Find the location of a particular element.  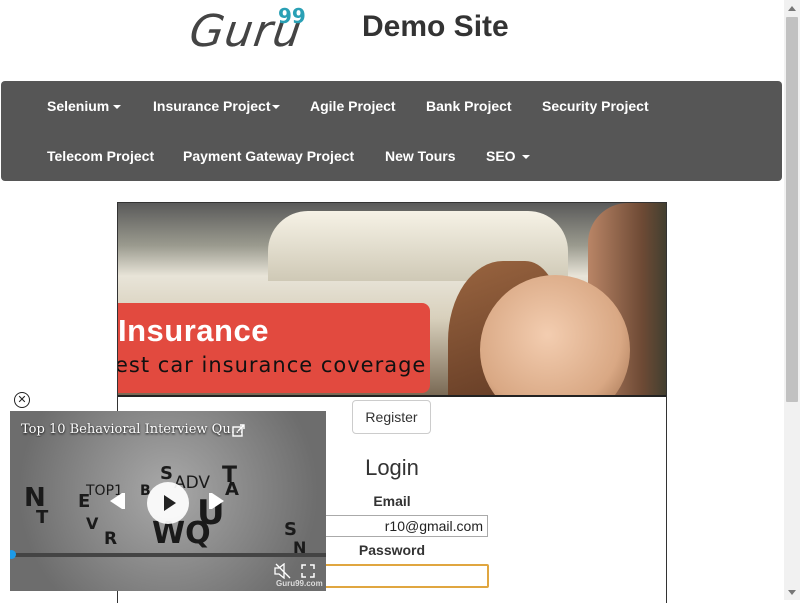

fullscreen-icon is located at coordinates (308, 571).